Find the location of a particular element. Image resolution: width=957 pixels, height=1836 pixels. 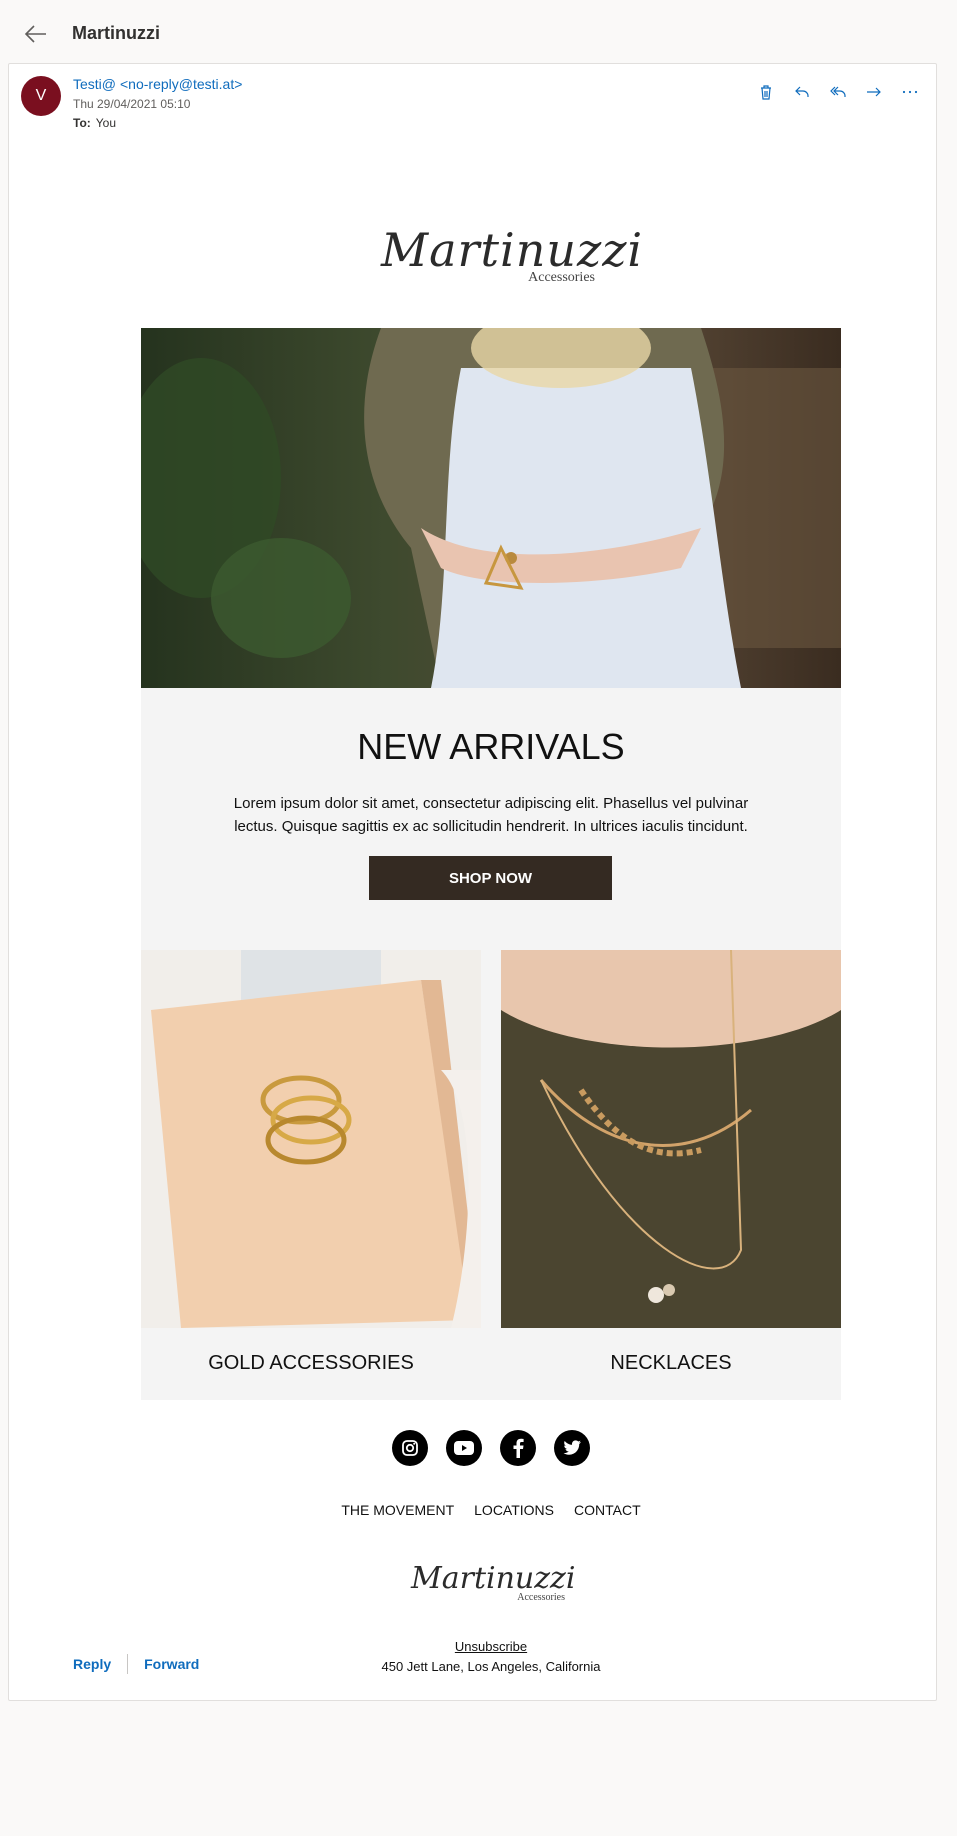

to-value: You is located at coordinates (106, 123).